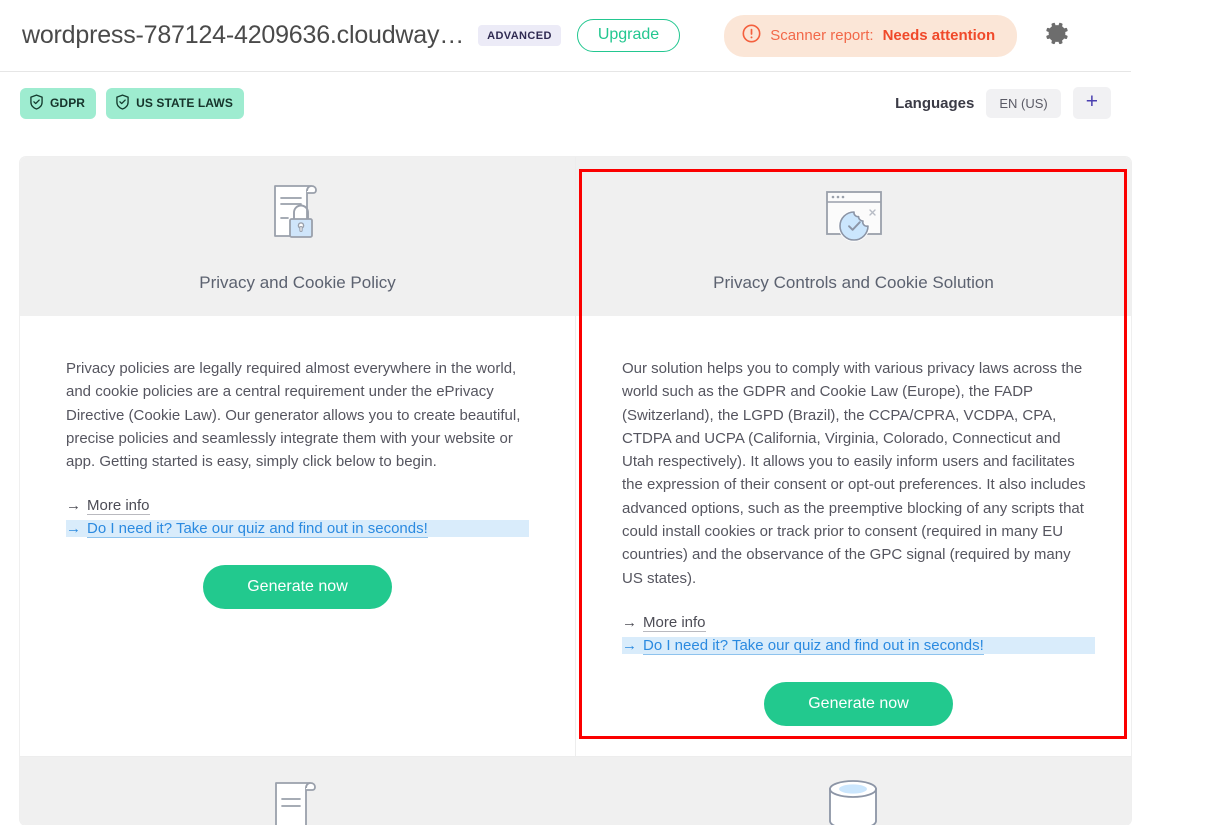  Describe the element at coordinates (184, 103) in the screenshot. I see `law-badge-us-state-laws-label: US STATE LAWS` at that location.